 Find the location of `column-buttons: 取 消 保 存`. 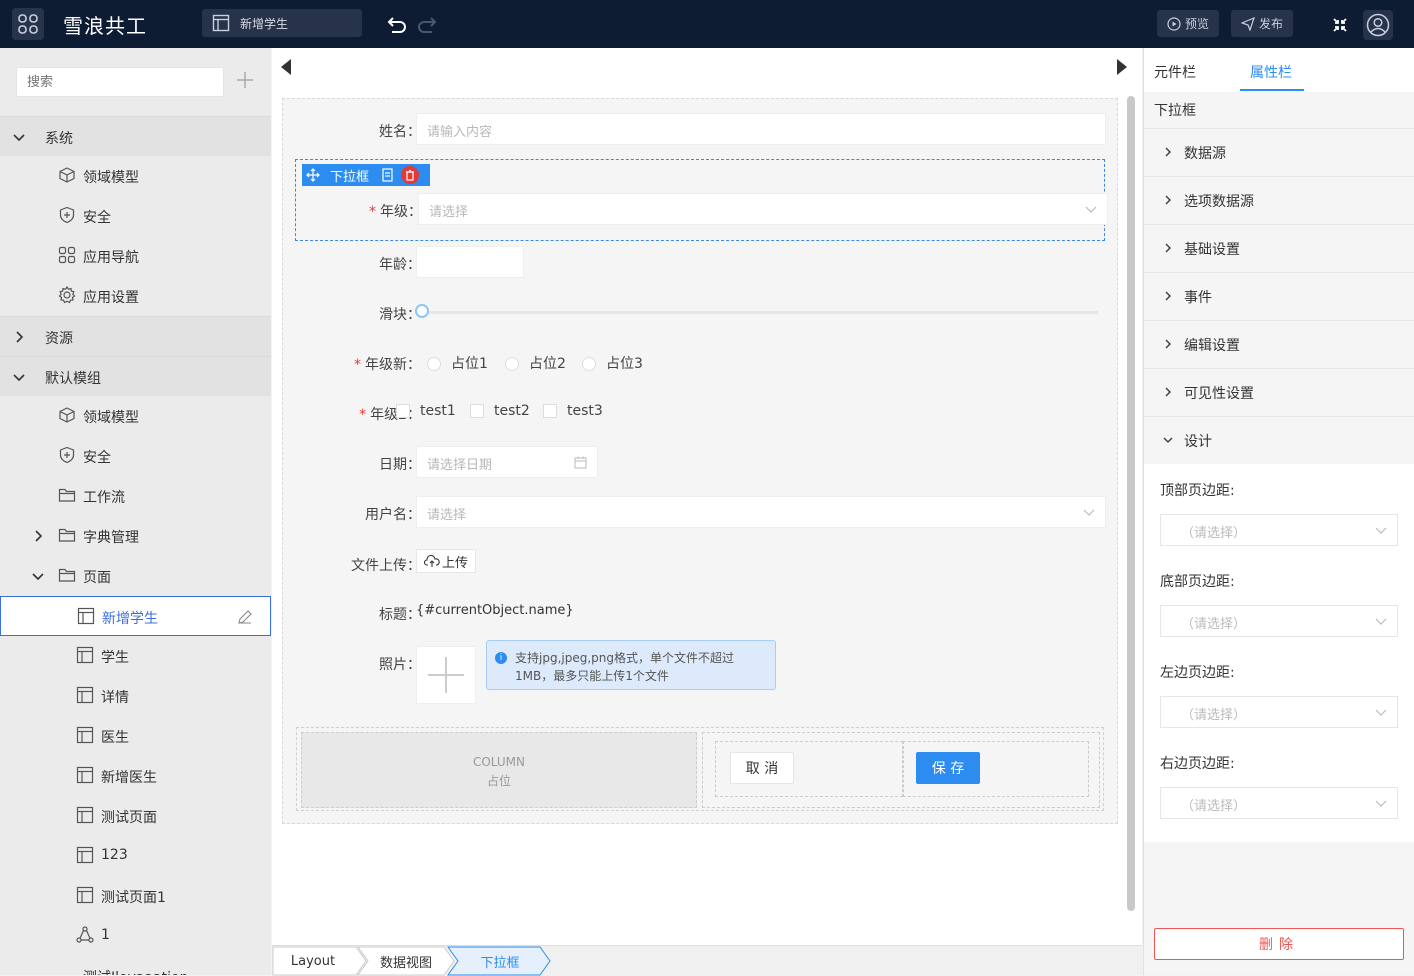

column-buttons: 取 消 保 存 is located at coordinates (901, 770).